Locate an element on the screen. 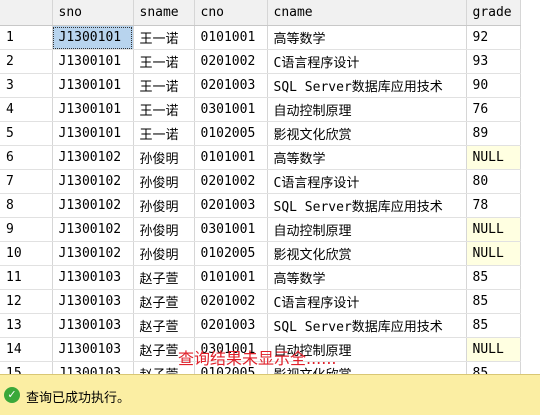 This screenshot has width=540, height=415. column-header-sno: sno is located at coordinates (93, 13).